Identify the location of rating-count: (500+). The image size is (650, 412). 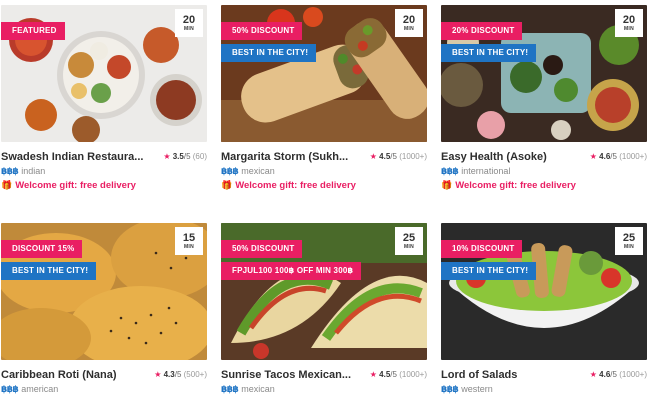
(195, 374).